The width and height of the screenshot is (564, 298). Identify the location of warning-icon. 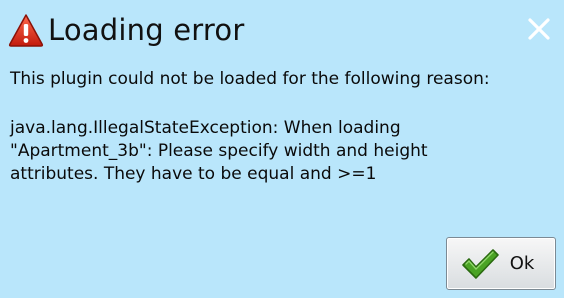
(26, 30).